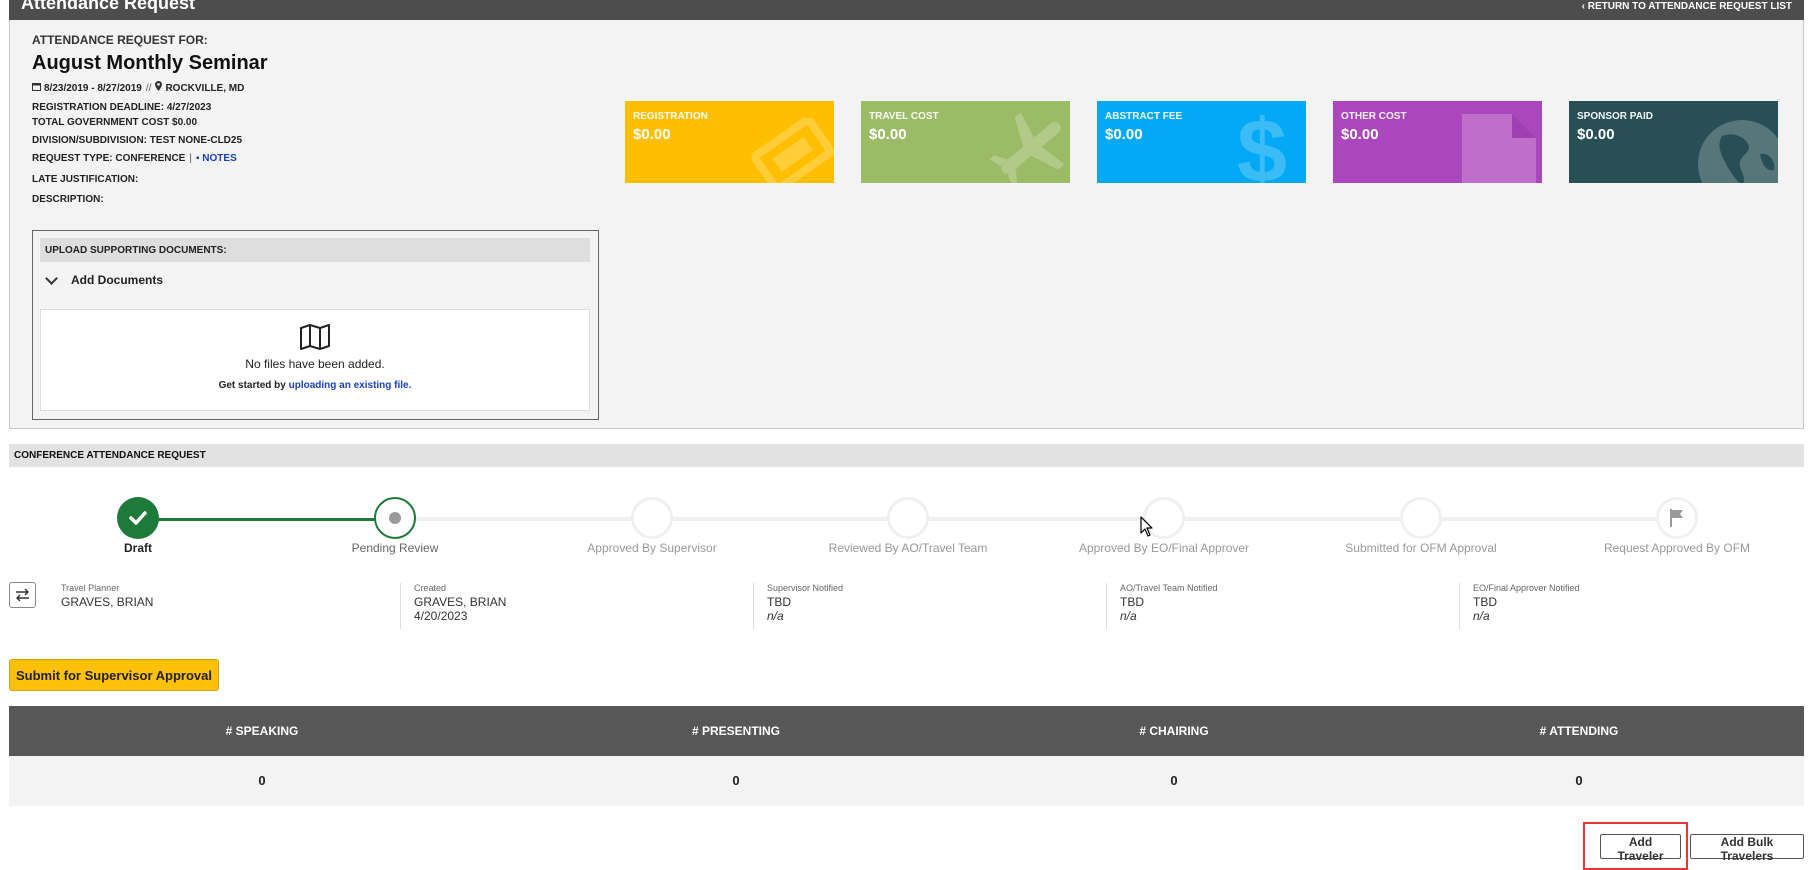 This screenshot has height=870, width=1819. I want to click on supervisor-notified-label: Supervisor Notified, so click(805, 588).